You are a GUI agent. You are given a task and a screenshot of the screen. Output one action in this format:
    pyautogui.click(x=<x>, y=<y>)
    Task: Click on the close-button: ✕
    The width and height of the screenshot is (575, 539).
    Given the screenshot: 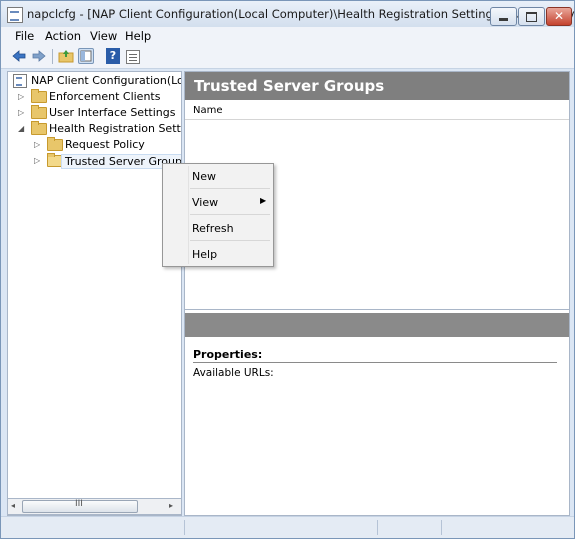 What is the action you would take?
    pyautogui.click(x=559, y=16)
    